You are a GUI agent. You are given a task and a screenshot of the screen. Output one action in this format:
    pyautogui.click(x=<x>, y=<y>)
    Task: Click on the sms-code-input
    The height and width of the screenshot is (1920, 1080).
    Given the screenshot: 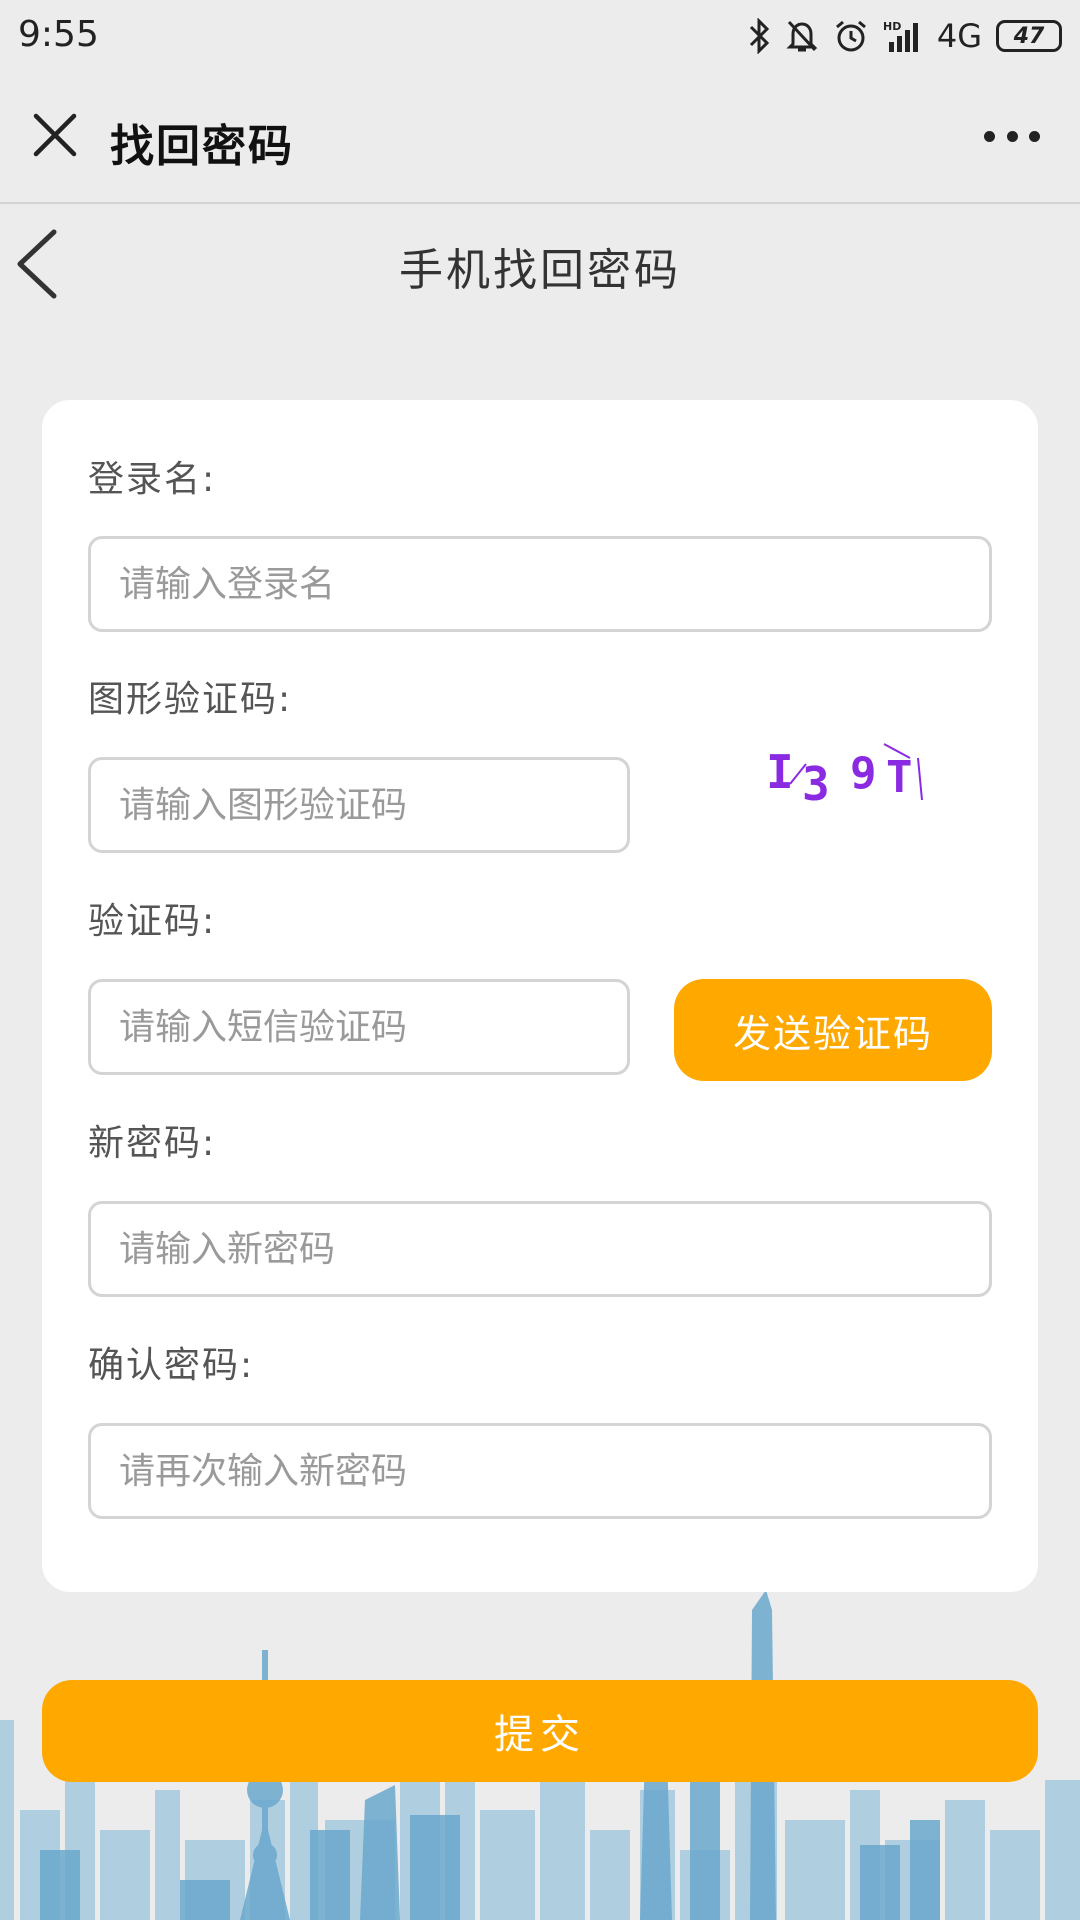 What is the action you would take?
    pyautogui.click(x=359, y=1027)
    